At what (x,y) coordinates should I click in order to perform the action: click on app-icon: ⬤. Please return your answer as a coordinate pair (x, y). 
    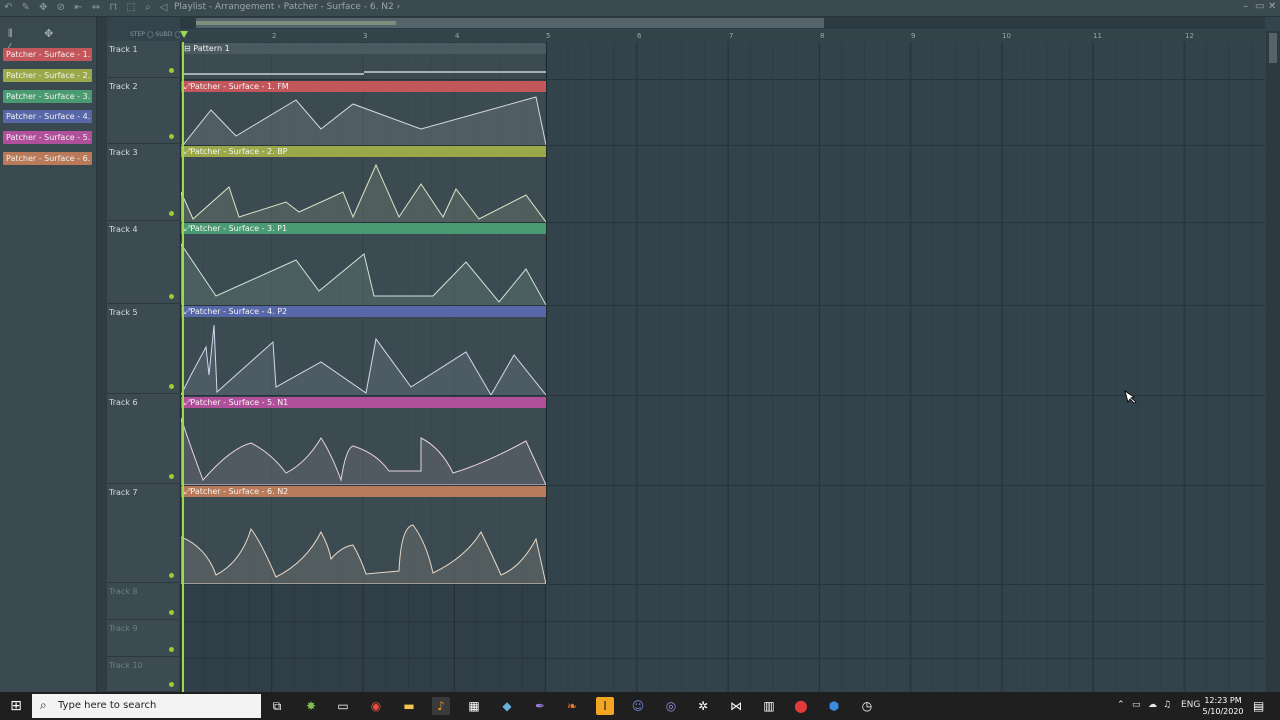
    Looking at the image, I should click on (801, 706).